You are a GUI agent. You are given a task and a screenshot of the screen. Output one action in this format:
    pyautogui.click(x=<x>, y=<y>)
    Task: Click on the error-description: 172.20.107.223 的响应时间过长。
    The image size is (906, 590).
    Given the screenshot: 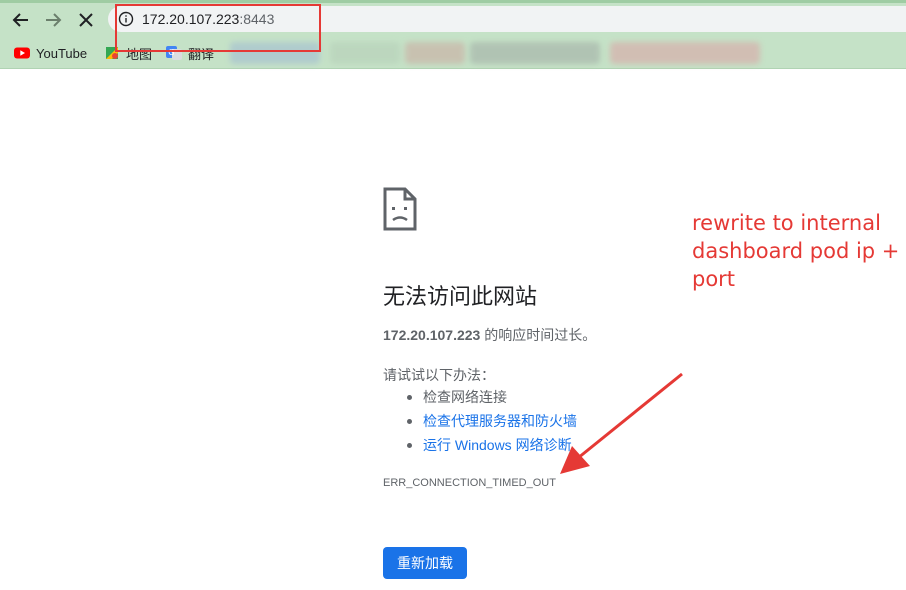 What is the action you would take?
    pyautogui.click(x=489, y=335)
    